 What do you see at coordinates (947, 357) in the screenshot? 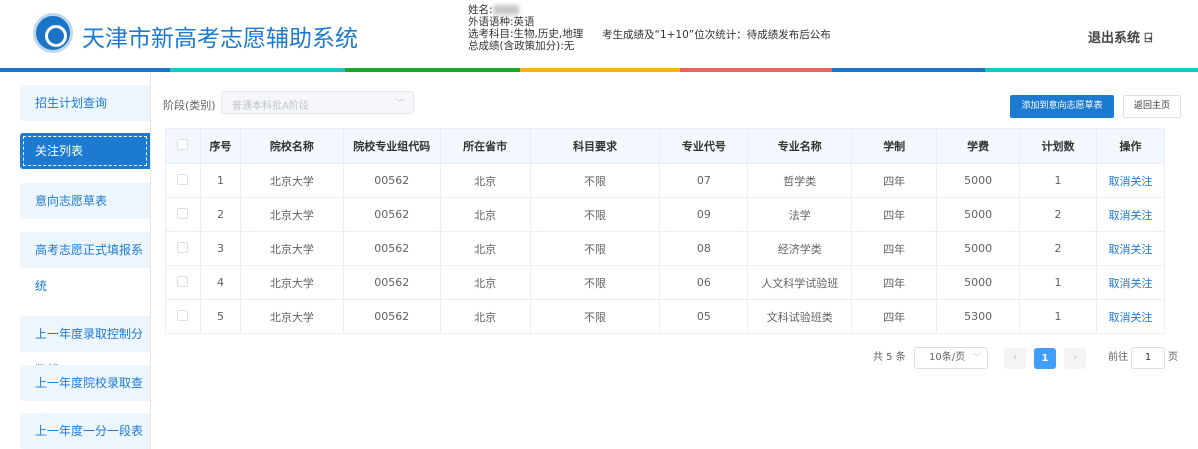
I see `page-size-value: 10条/页` at bounding box center [947, 357].